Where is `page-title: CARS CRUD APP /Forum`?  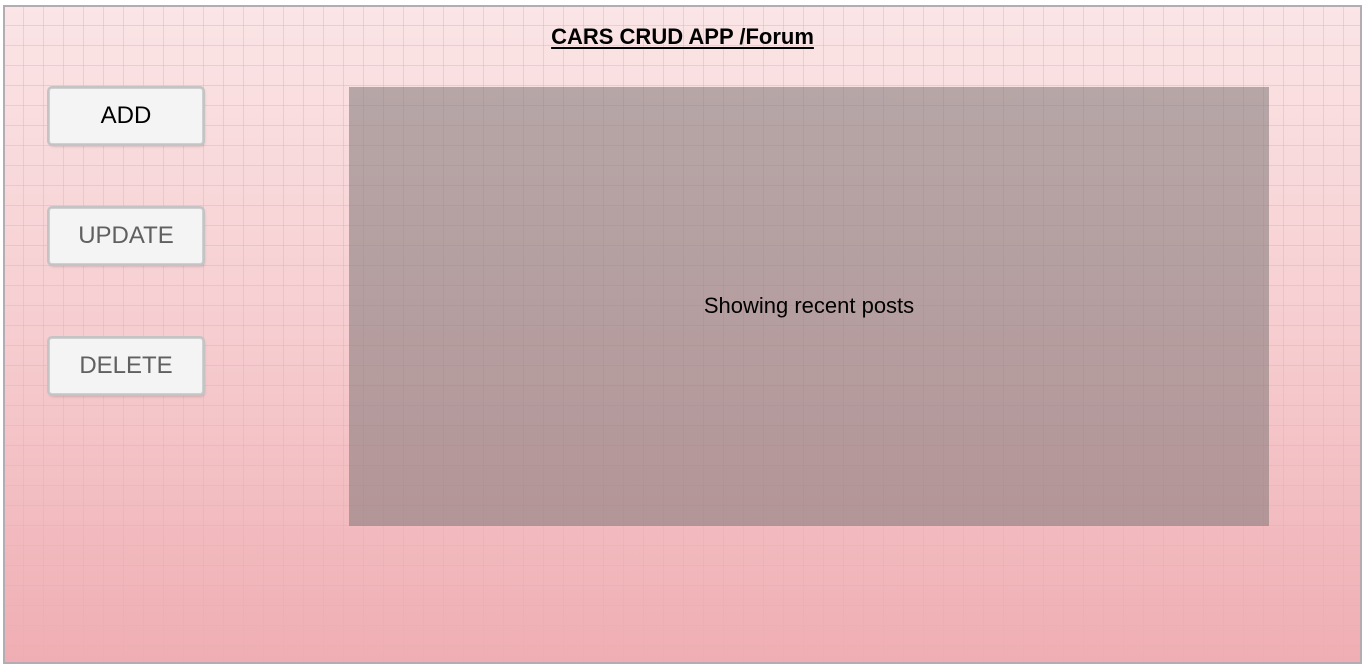
page-title: CARS CRUD APP /Forum is located at coordinates (682, 36).